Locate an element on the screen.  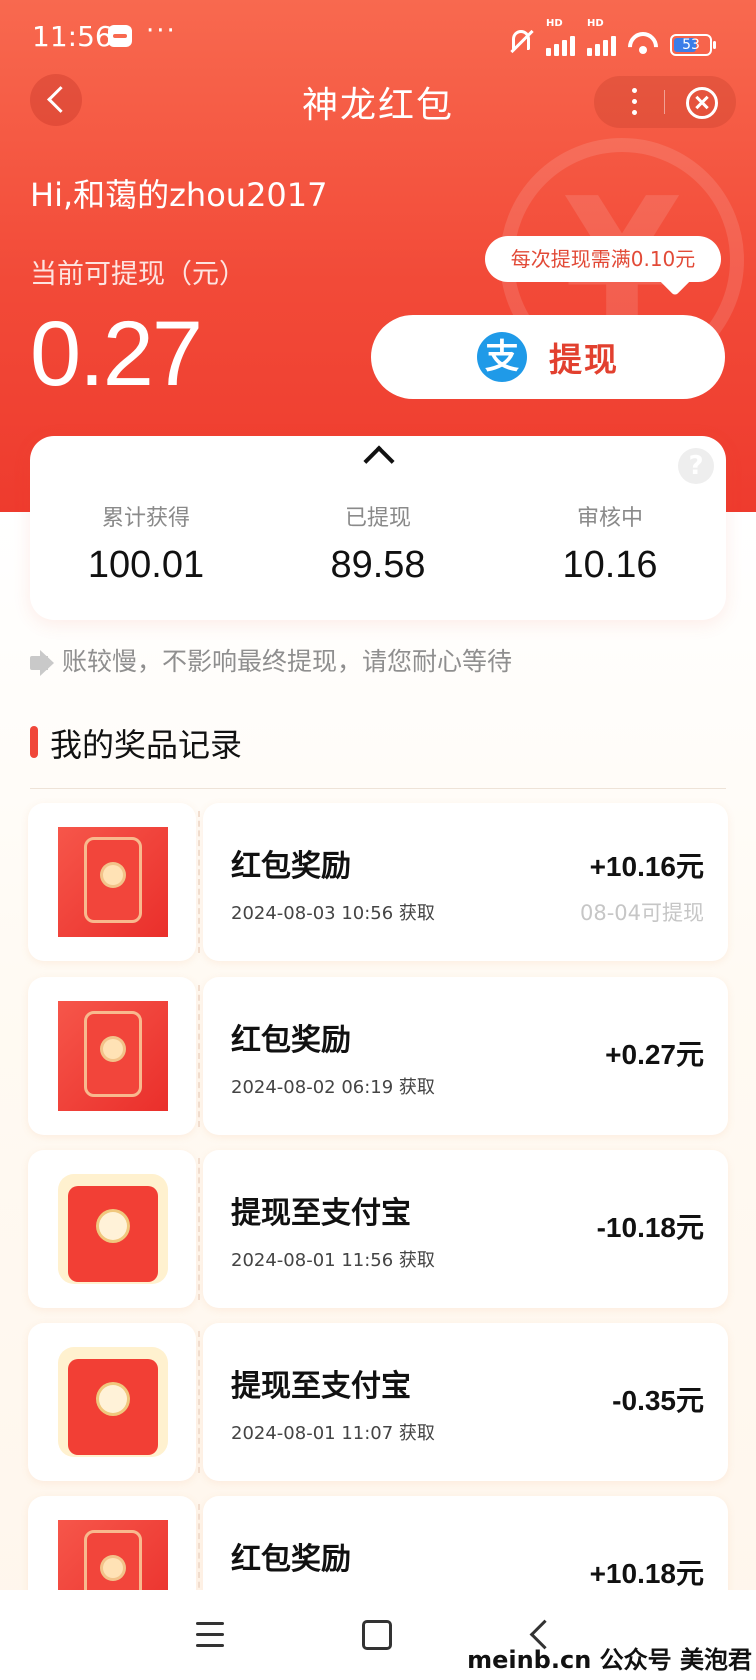
help-icon: ? is located at coordinates (696, 466).